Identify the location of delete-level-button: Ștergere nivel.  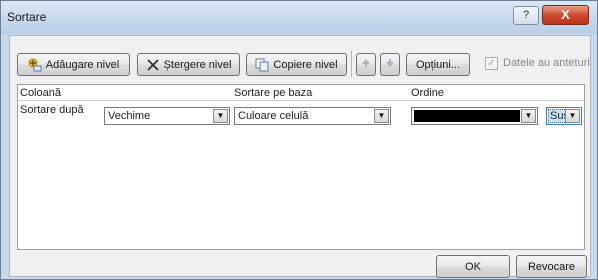
(188, 64).